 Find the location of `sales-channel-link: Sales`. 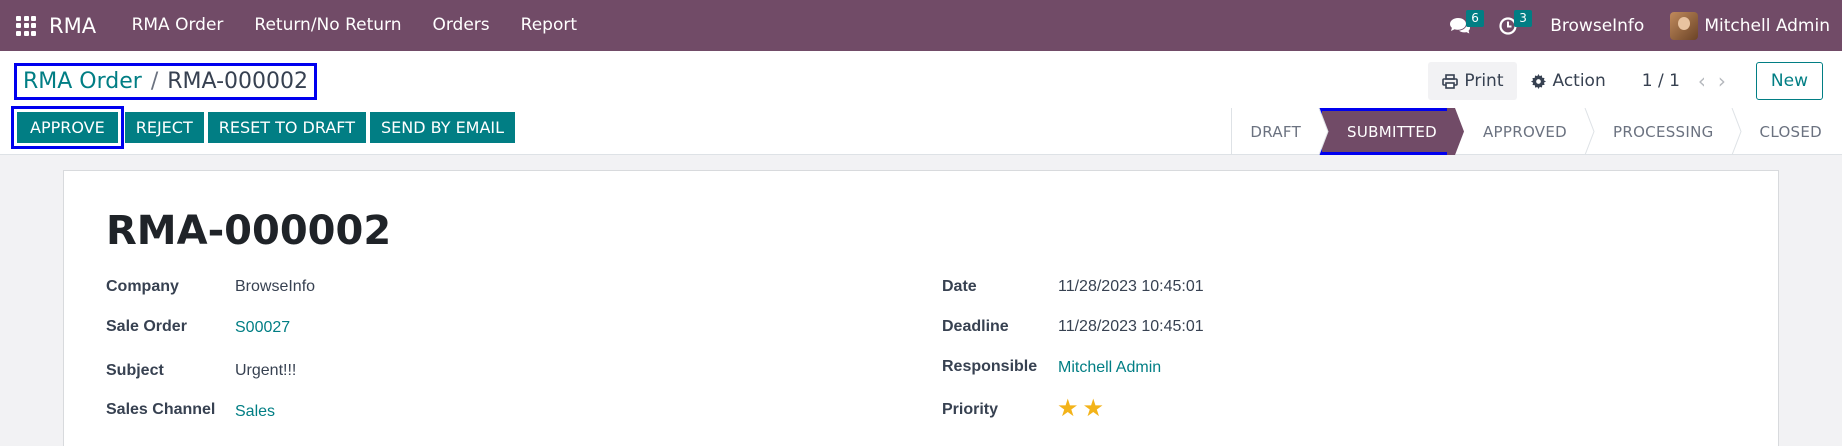

sales-channel-link: Sales is located at coordinates (255, 412).